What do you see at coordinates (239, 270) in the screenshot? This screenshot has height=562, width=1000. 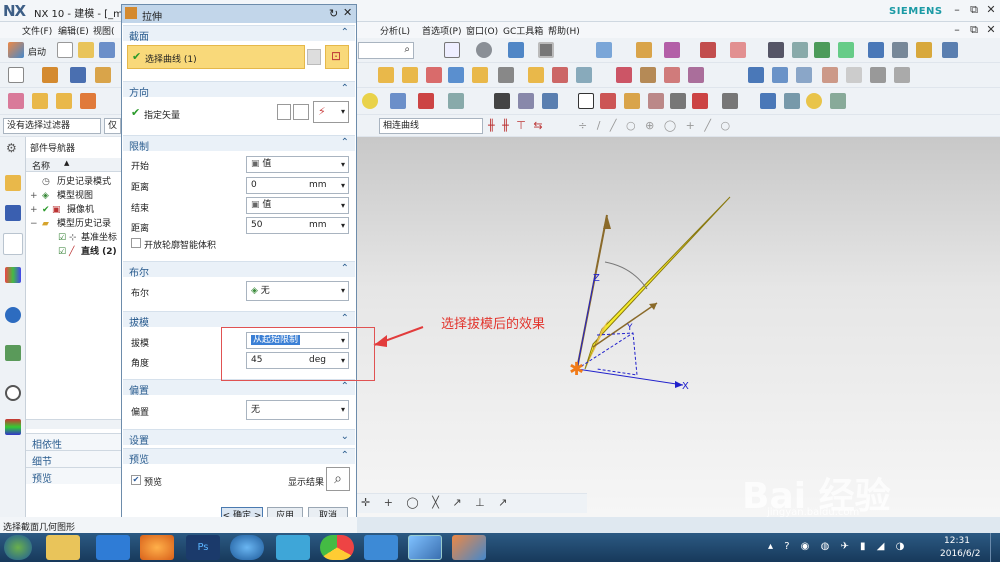 I see `section-header: 布尔 ⌃` at bounding box center [239, 270].